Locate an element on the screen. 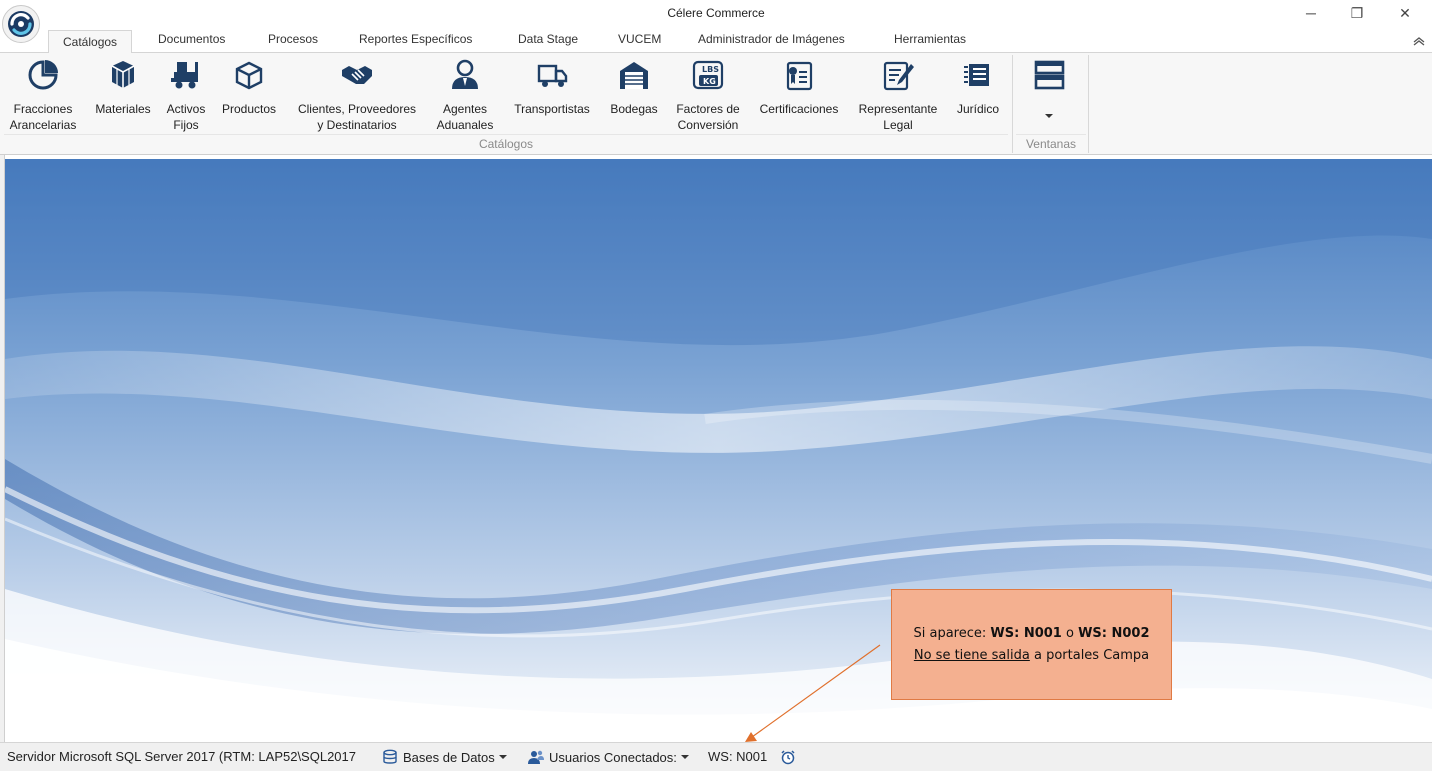  representante-legal-label: Representante Legal is located at coordinates (898, 117).